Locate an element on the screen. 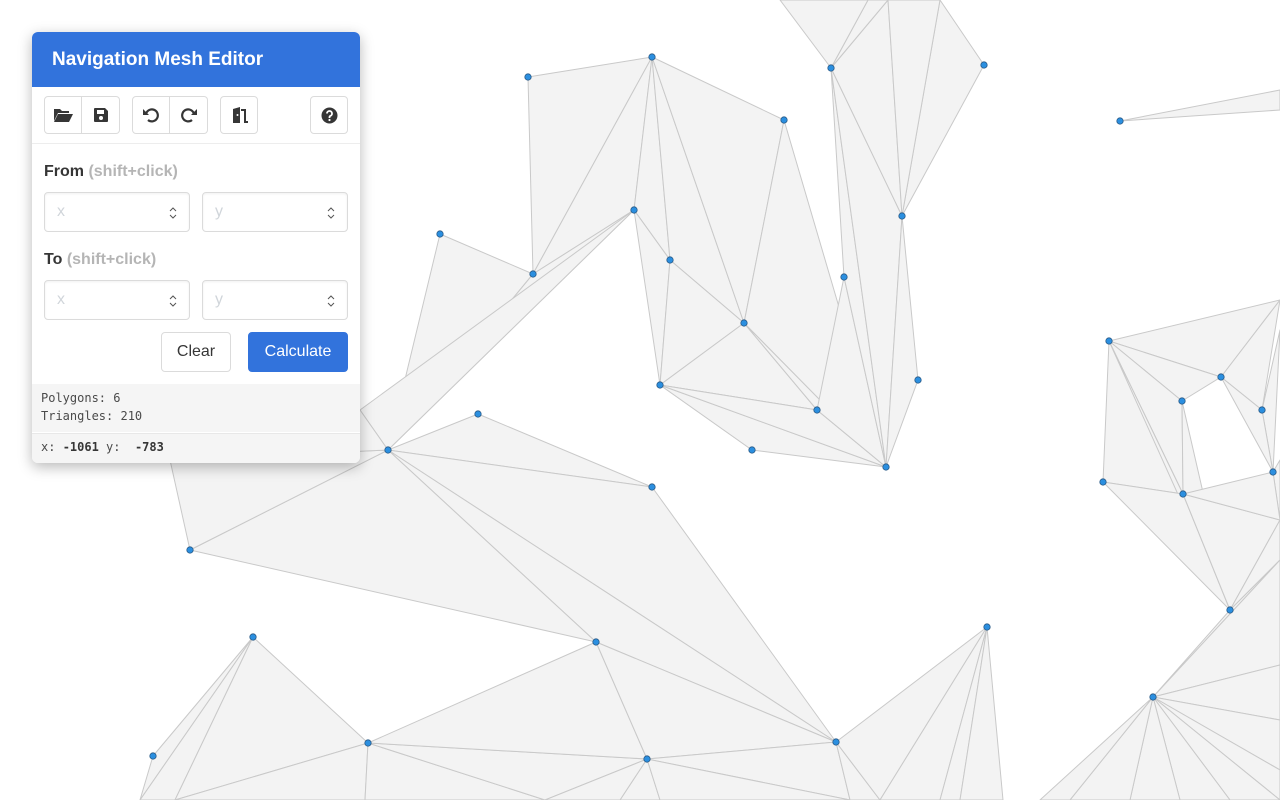  help-button is located at coordinates (329, 115).